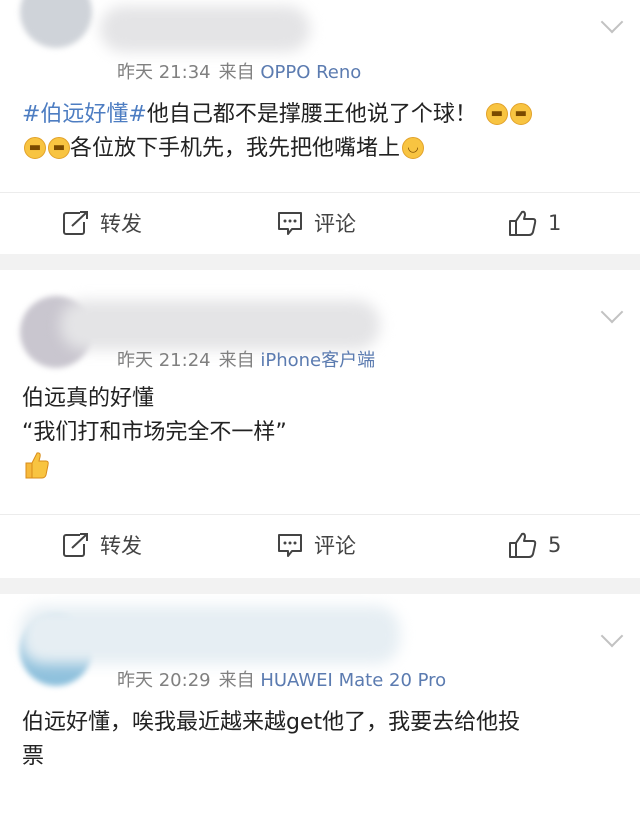 The height and width of the screenshot is (814, 640). I want to click on comment-meta: 昨天 21:34 来自 OPPO Reno, so click(239, 71).